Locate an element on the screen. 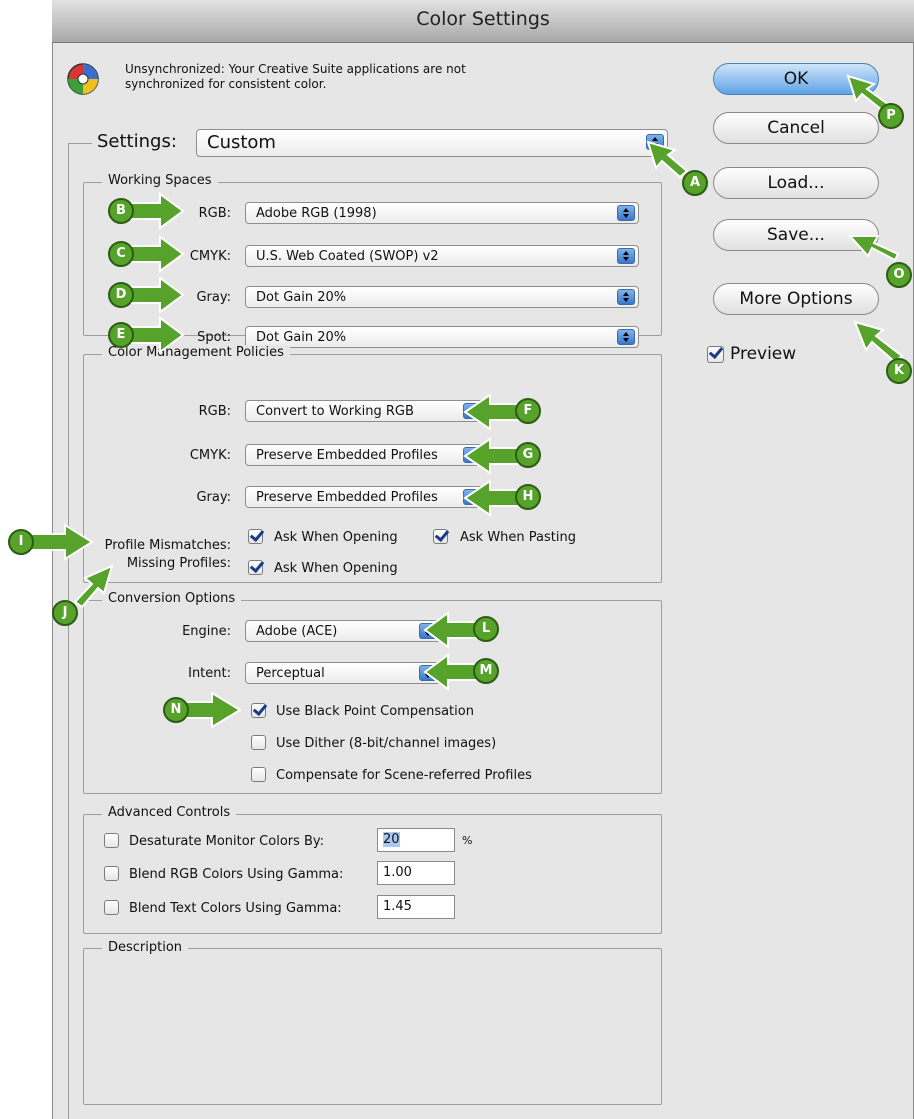 The image size is (914, 1119). annotation-badge-p: P is located at coordinates (891, 116).